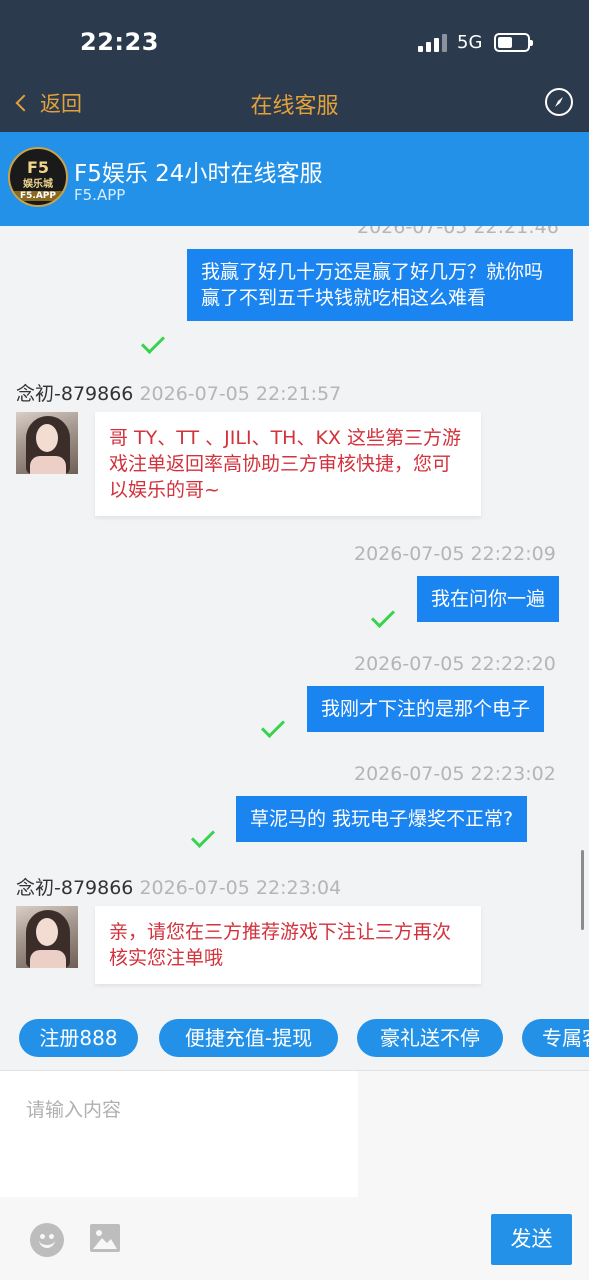  Describe the element at coordinates (248, 1038) in the screenshot. I see `quick-reply-deposit: 便捷充值-提现` at that location.